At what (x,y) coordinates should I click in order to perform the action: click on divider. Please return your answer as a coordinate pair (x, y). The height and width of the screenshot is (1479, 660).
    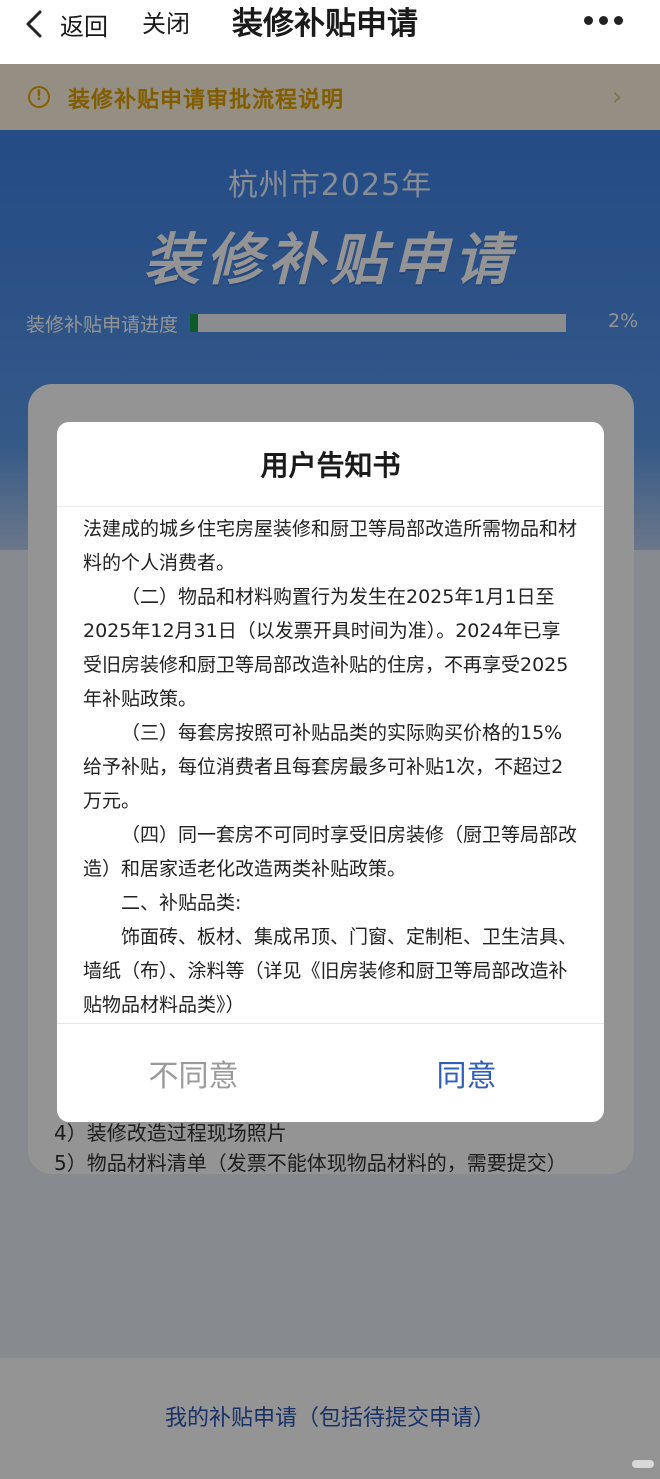
    Looking at the image, I should click on (330, 506).